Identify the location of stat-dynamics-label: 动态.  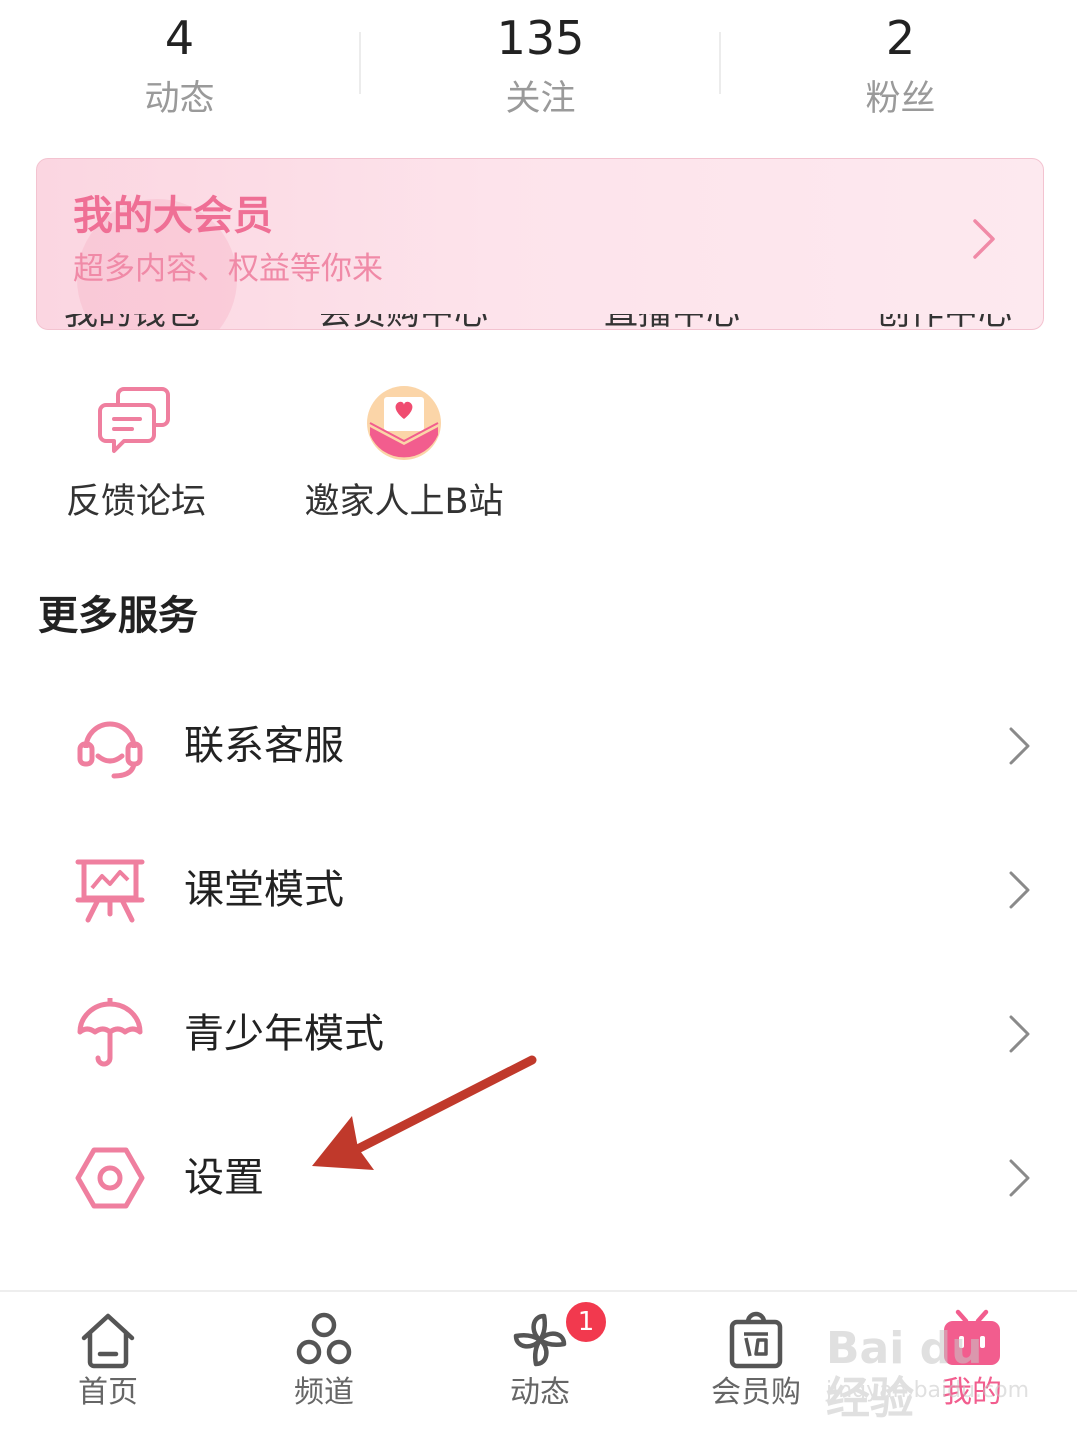
(179, 99).